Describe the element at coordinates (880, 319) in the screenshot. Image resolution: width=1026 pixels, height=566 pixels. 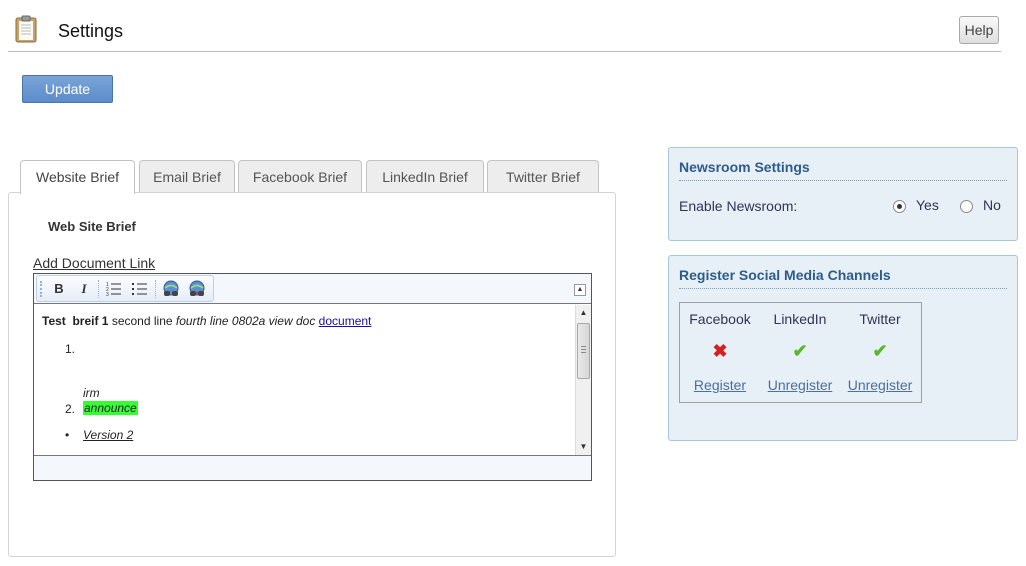
I see `channel-name: Twitter` at that location.